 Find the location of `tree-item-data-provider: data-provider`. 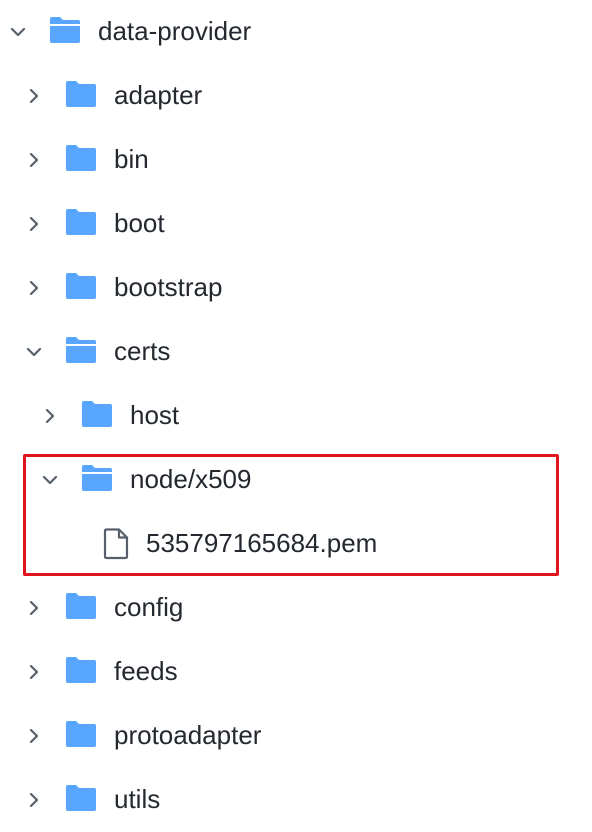

tree-item-data-provider: data-provider is located at coordinates (296, 32).